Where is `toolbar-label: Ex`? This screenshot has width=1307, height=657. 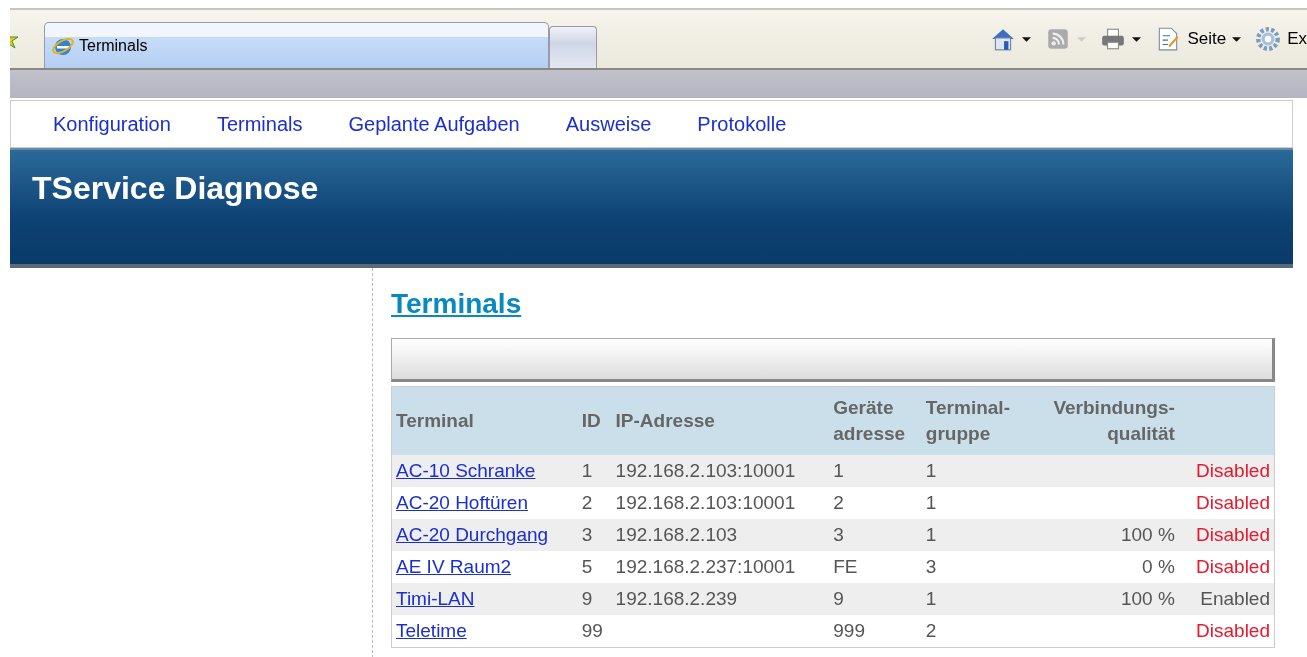 toolbar-label: Ex is located at coordinates (1297, 39).